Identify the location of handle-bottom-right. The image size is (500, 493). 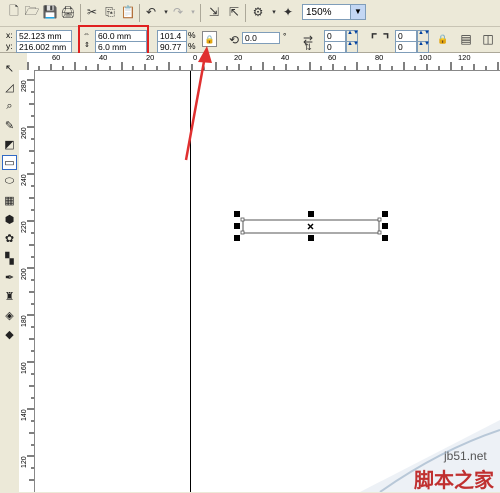
(385, 238).